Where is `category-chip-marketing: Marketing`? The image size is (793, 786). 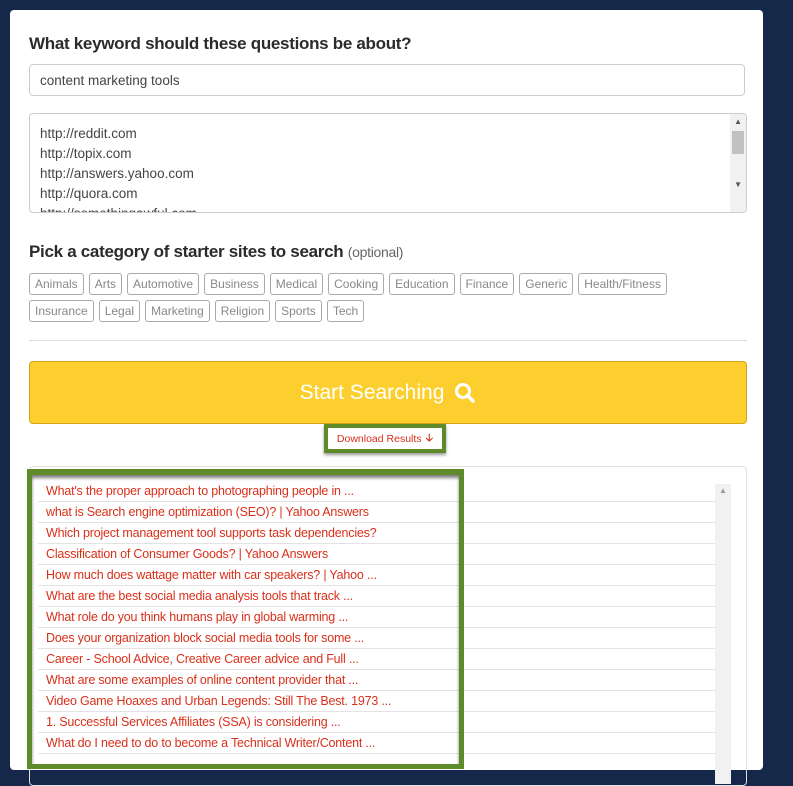 category-chip-marketing: Marketing is located at coordinates (177, 311).